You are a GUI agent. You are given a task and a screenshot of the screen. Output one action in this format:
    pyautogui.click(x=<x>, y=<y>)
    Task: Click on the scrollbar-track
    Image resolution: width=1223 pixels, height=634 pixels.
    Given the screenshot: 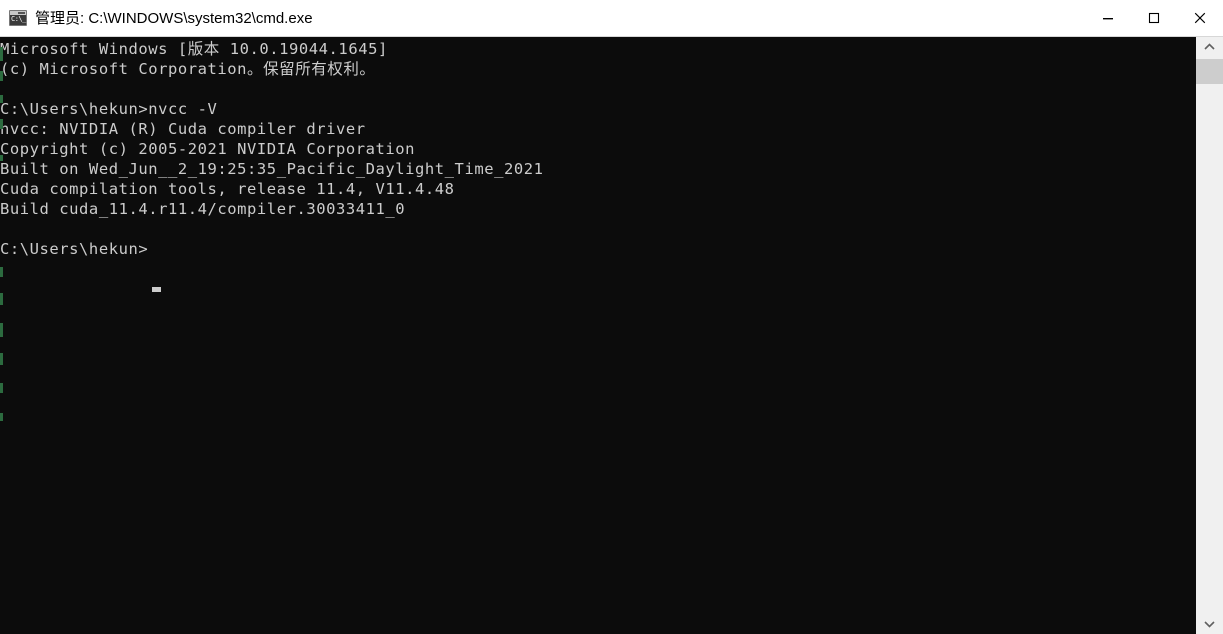 What is the action you would take?
    pyautogui.click(x=1209, y=335)
    